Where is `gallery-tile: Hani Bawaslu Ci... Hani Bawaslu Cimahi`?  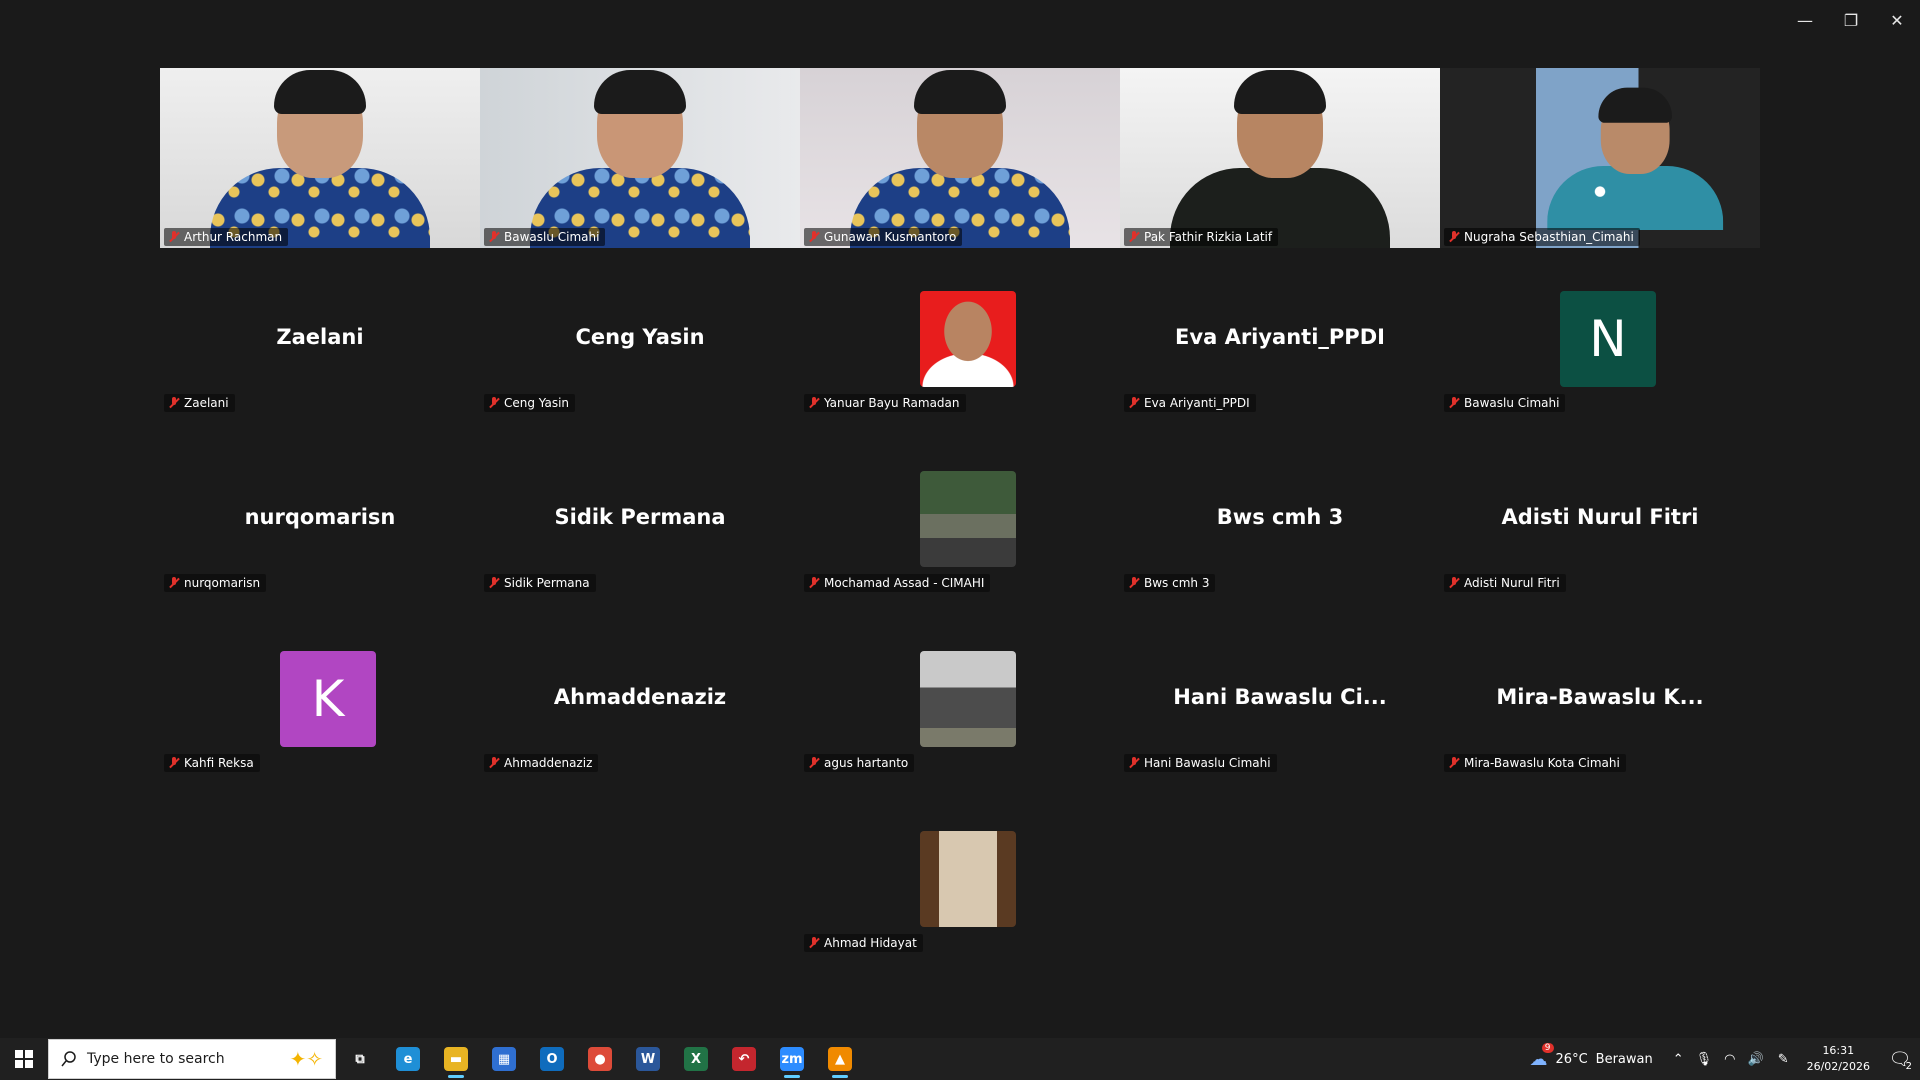
gallery-tile: Hani Bawaslu Ci... Hani Bawaslu Cimahi is located at coordinates (1280, 700).